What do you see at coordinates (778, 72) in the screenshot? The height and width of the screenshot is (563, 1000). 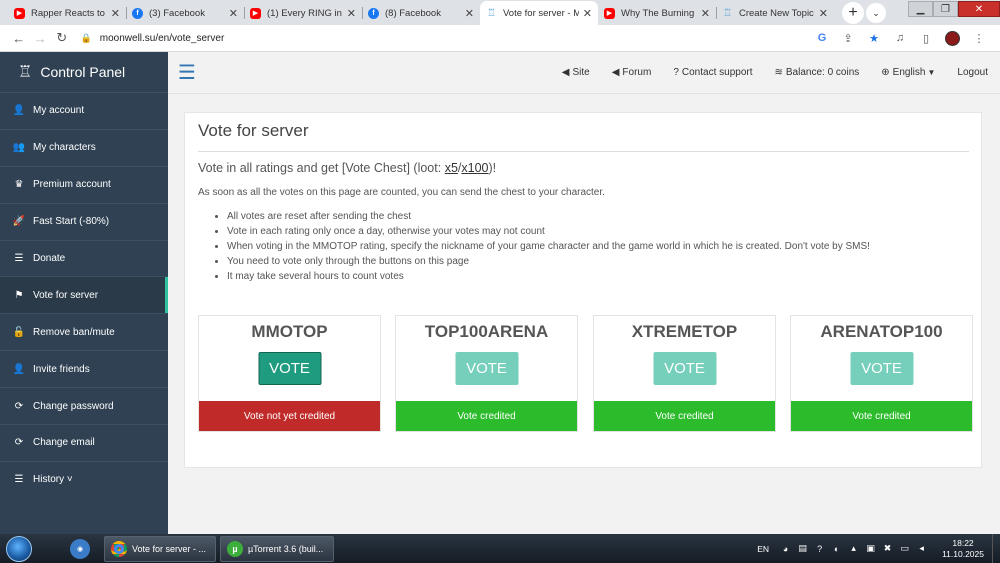 I see `coins-icon: ≋` at bounding box center [778, 72].